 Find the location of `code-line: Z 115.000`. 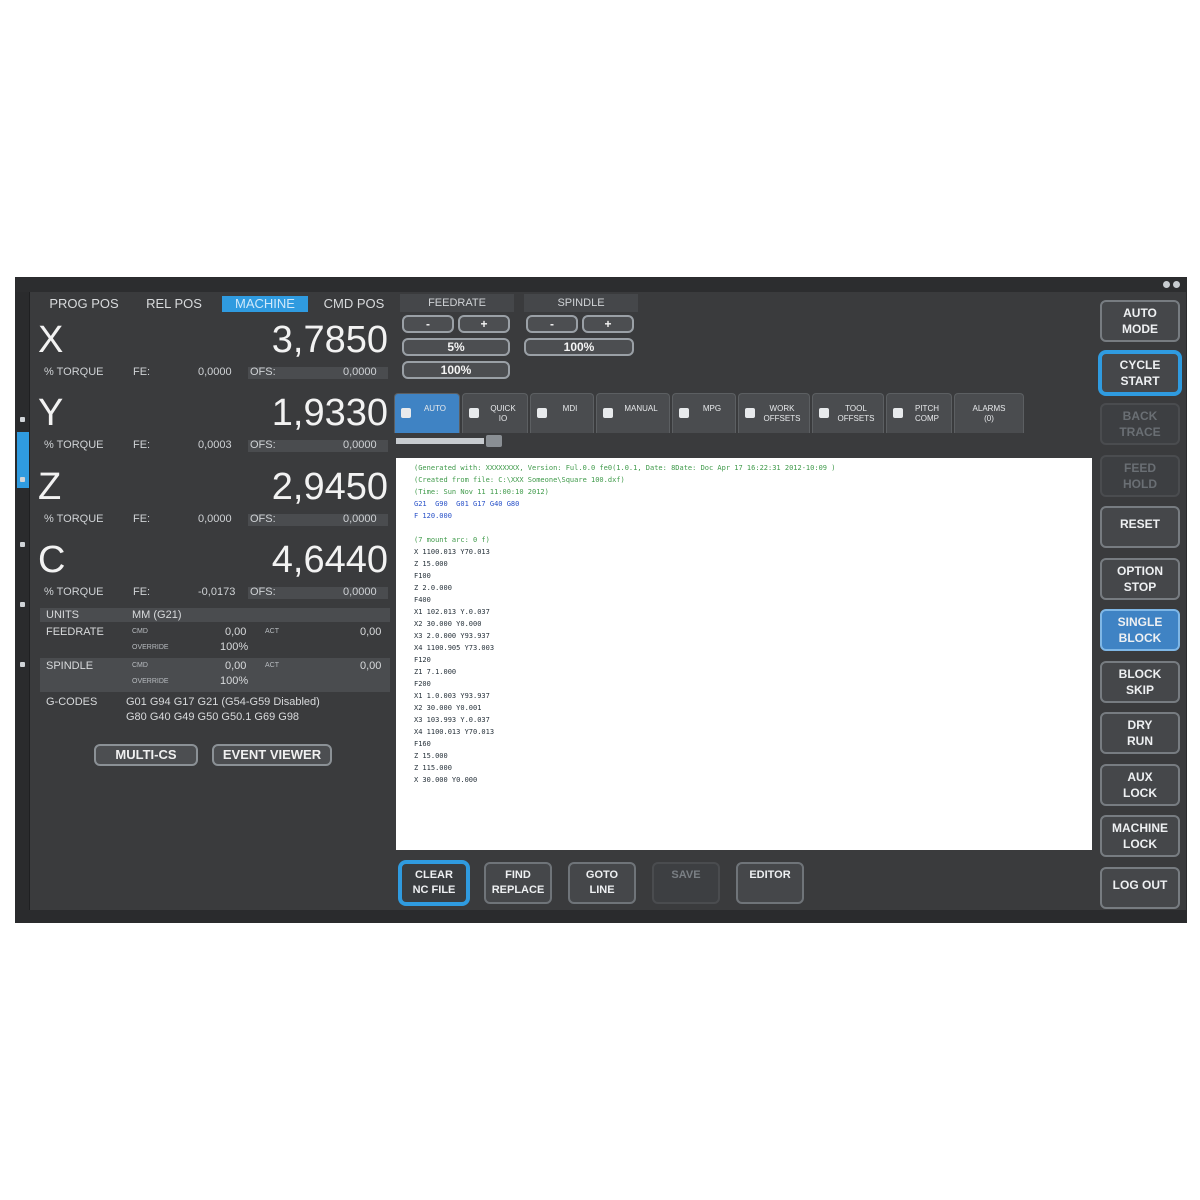

code-line: Z 115.000 is located at coordinates (433, 768).